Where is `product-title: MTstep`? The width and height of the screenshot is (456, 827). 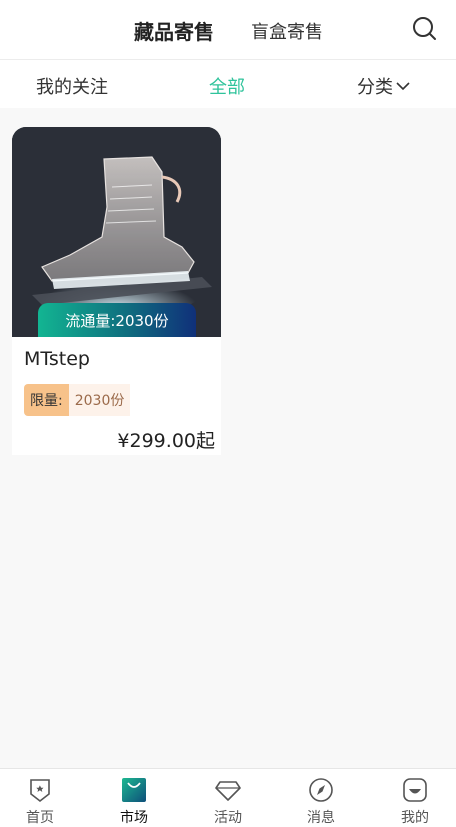
product-title: MTstep is located at coordinates (57, 359).